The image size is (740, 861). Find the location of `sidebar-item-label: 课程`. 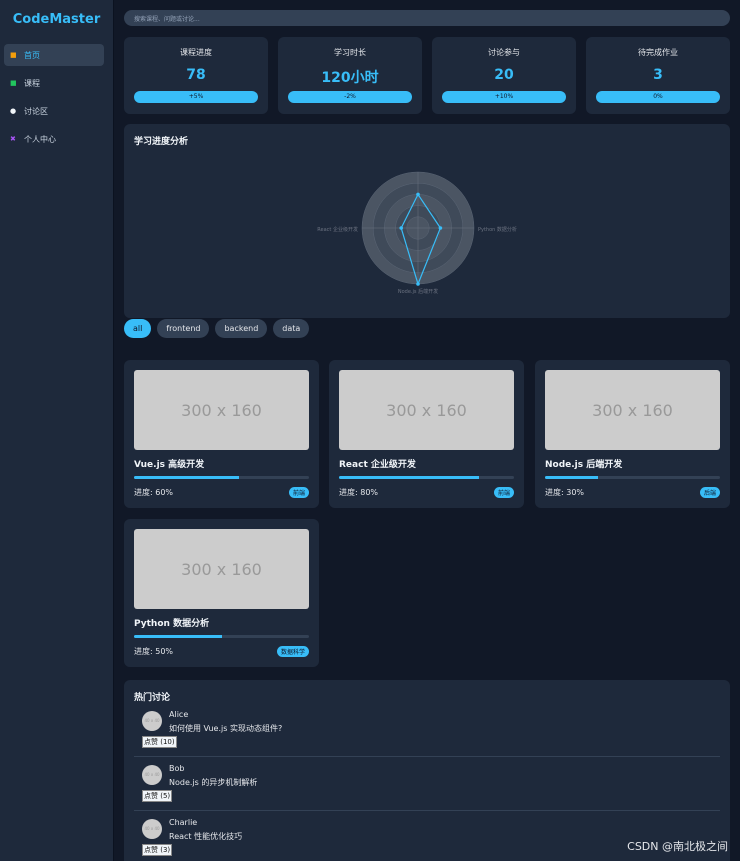

sidebar-item-label: 课程 is located at coordinates (32, 83).